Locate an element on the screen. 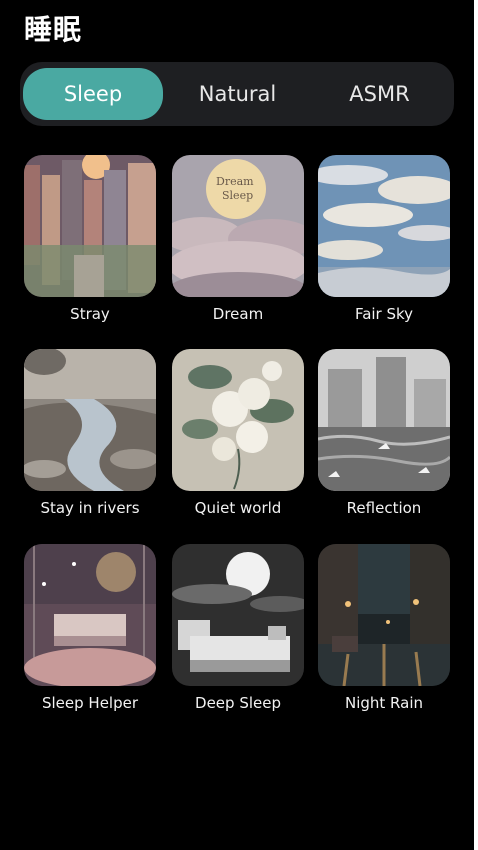  tab-asmr: ASMR is located at coordinates (379, 94).